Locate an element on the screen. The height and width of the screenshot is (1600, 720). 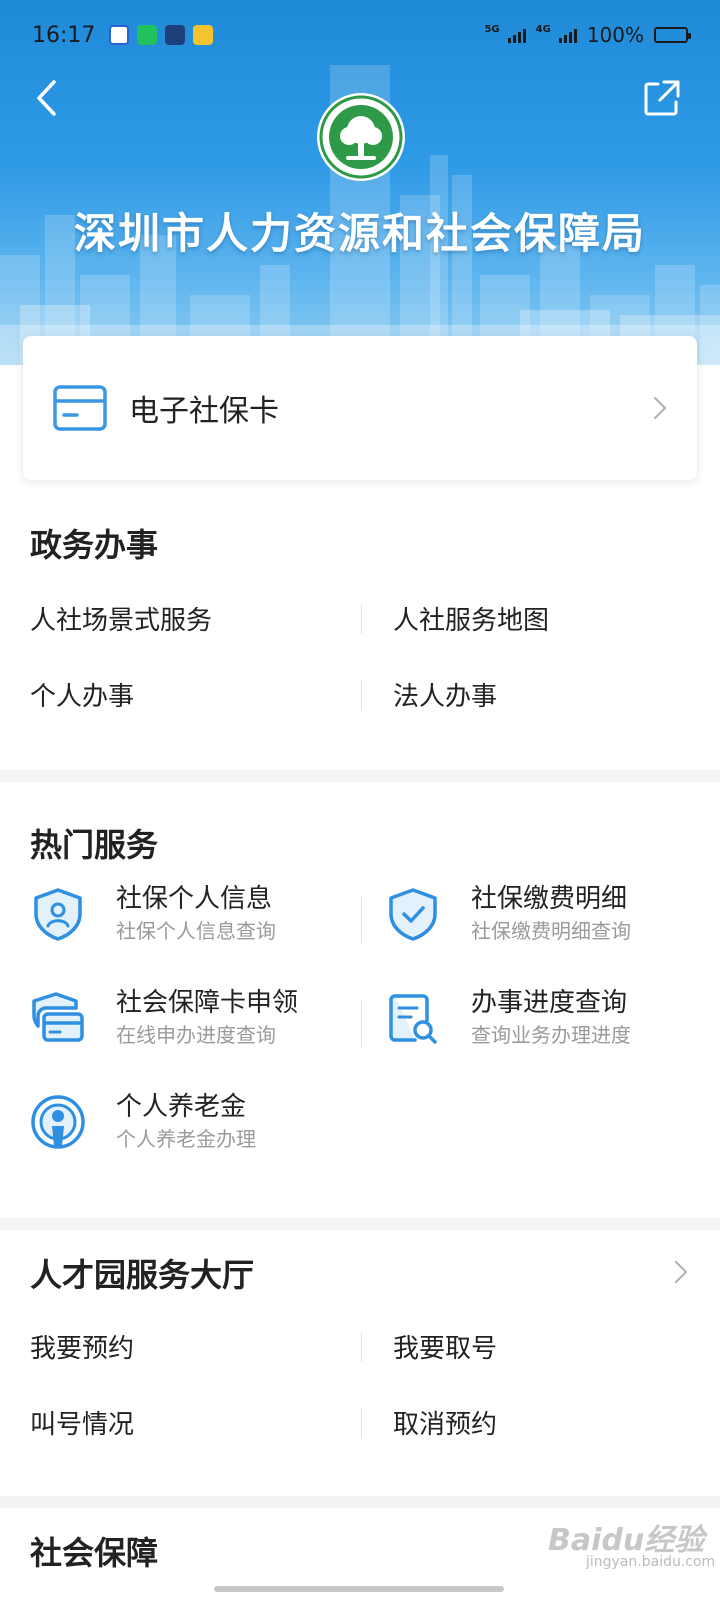
notification-icons is located at coordinates (161, 35).